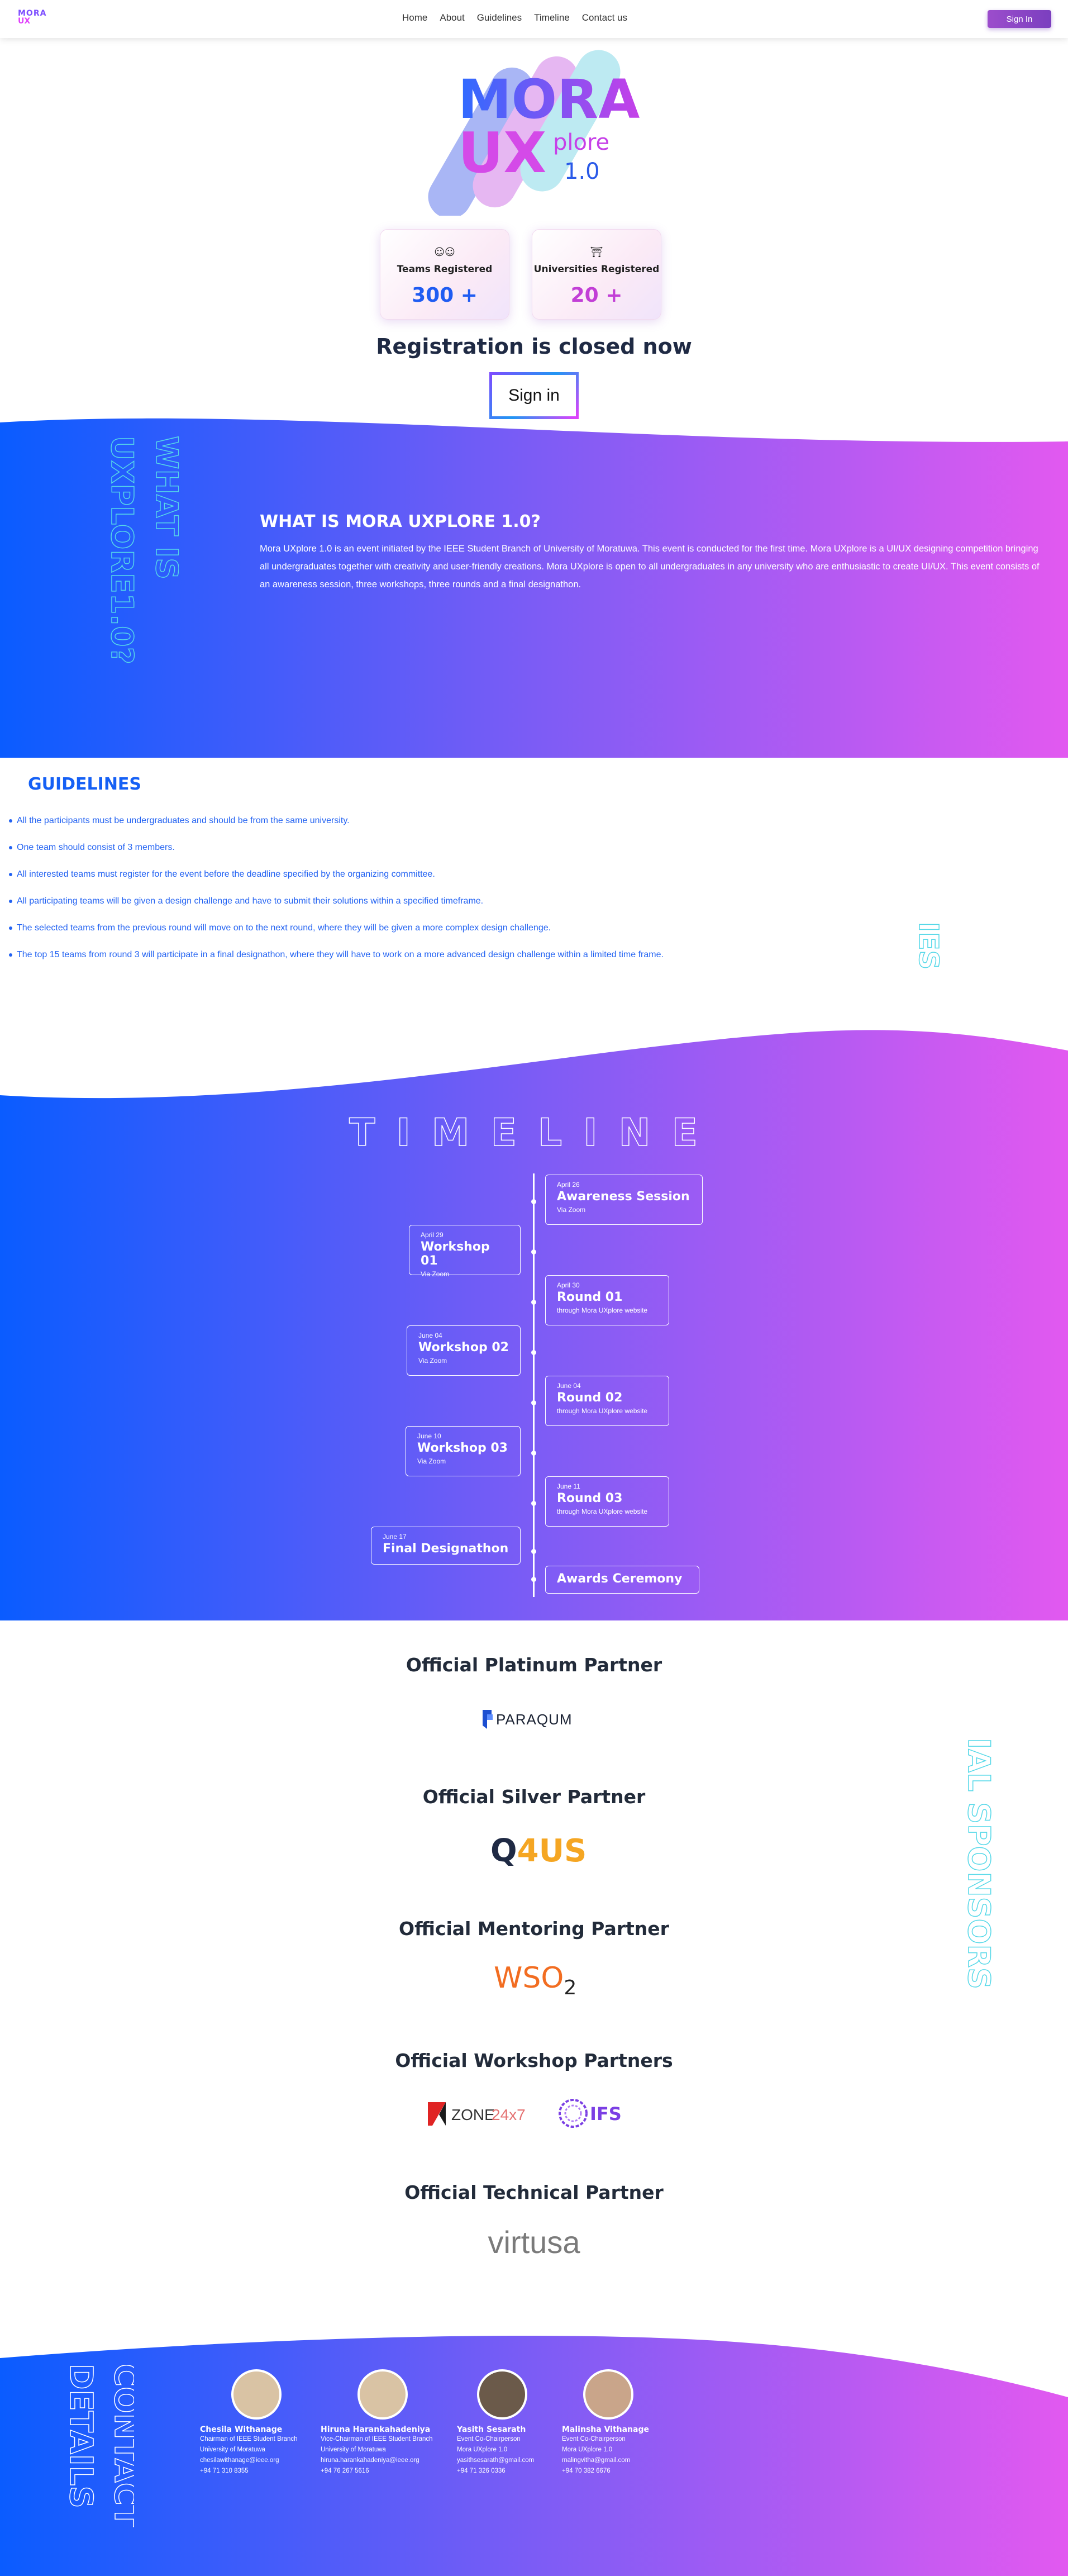 The height and width of the screenshot is (2576, 1068). Describe the element at coordinates (455, 1254) in the screenshot. I see `timeline-event-title: Workshop 01` at that location.